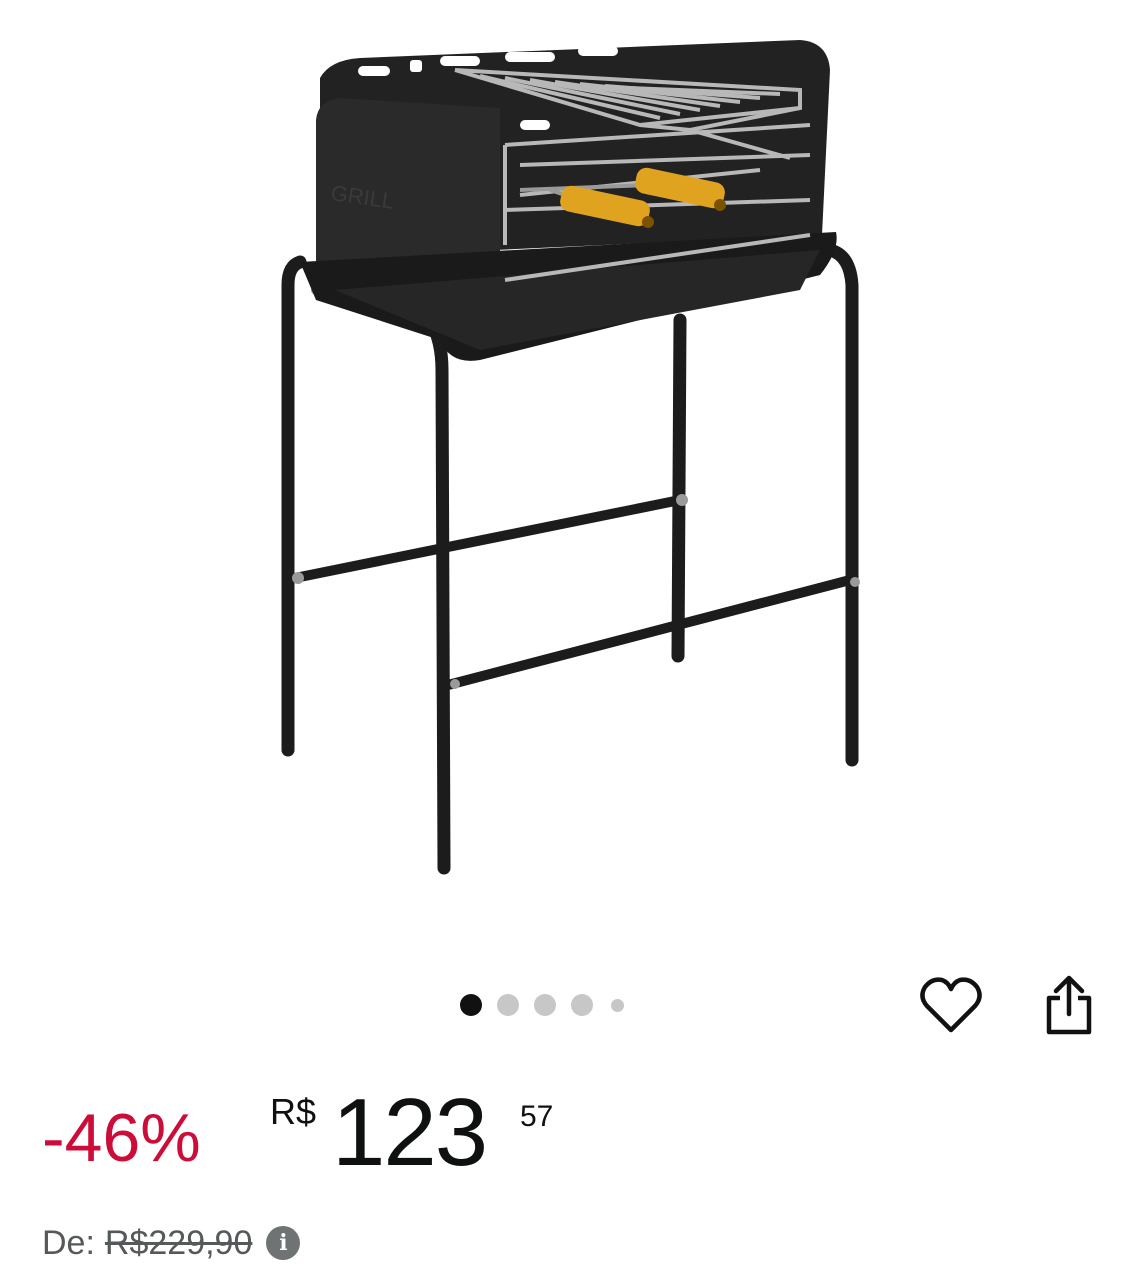 The image size is (1145, 1280). I want to click on info-icon: i, so click(283, 1243).